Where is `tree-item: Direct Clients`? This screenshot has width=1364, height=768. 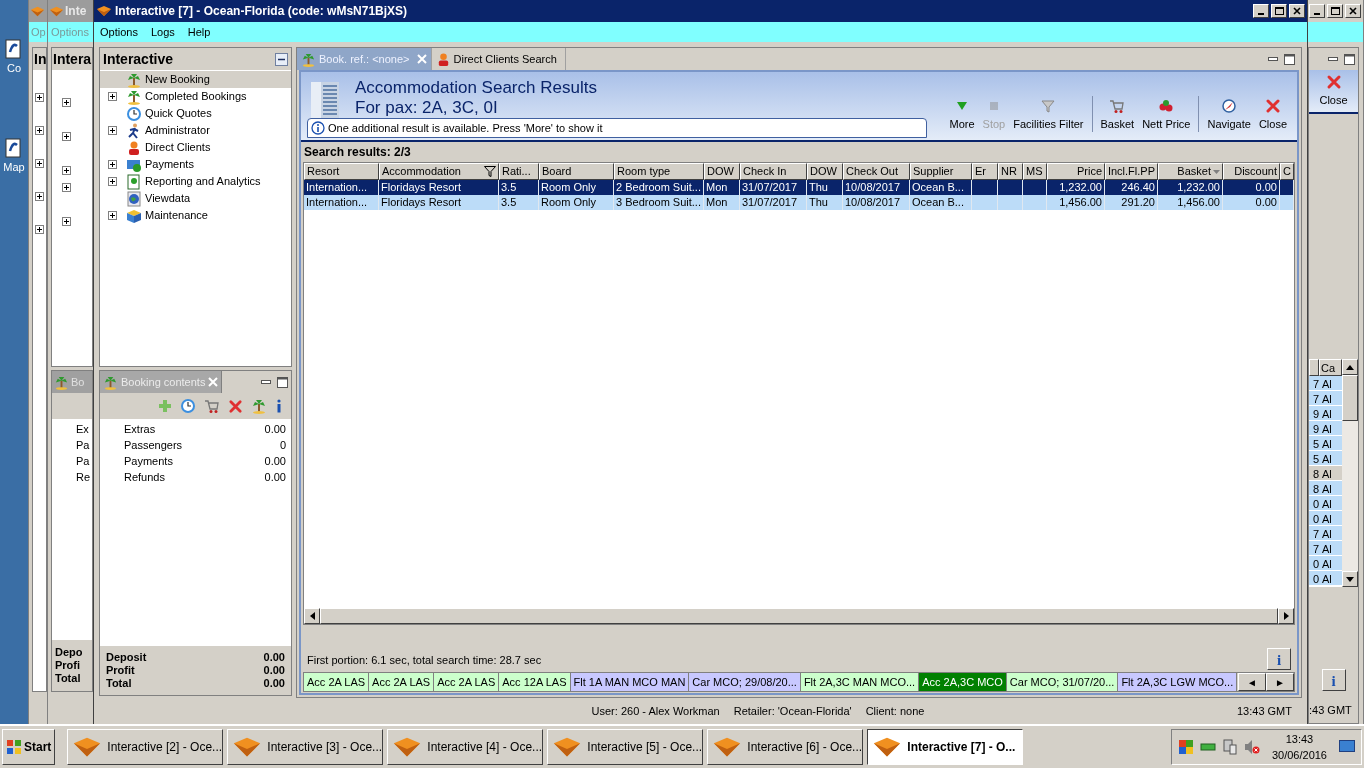
tree-item: Direct Clients is located at coordinates (195, 147).